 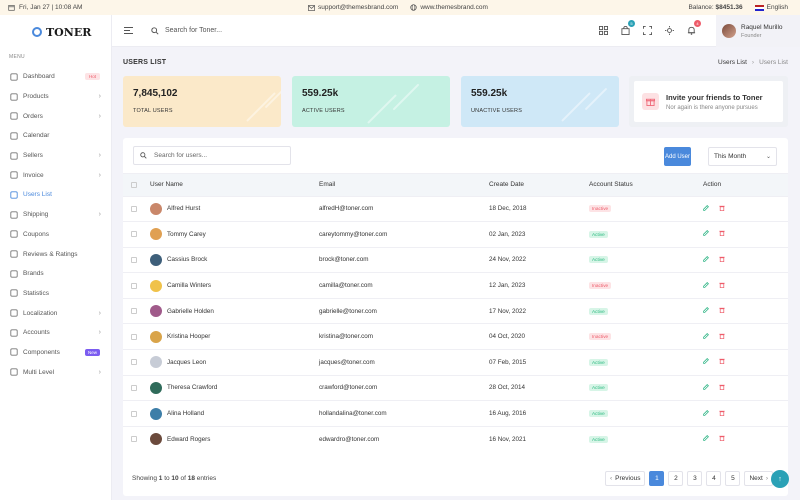 What do you see at coordinates (55, 156) in the screenshot?
I see `sidebar-item-sellers: Sellers ›` at bounding box center [55, 156].